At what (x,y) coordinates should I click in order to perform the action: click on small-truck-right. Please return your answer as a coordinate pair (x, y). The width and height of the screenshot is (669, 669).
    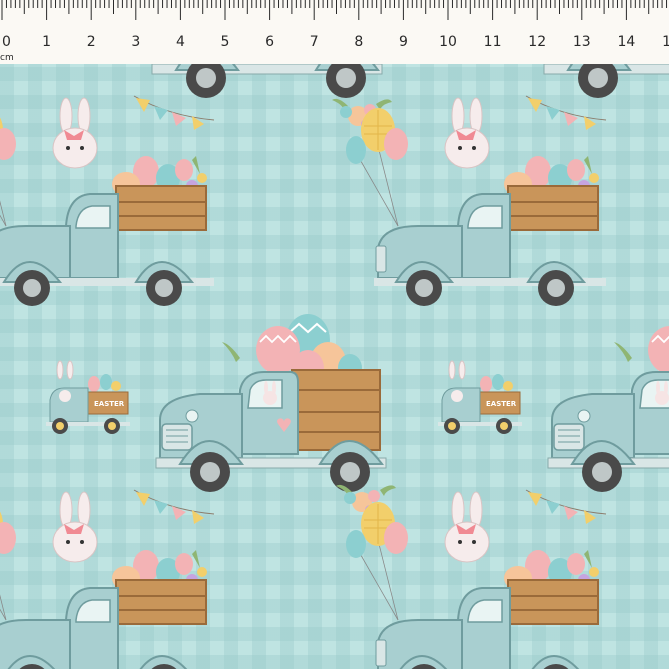
    Looking at the image, I should click on (480, 397).